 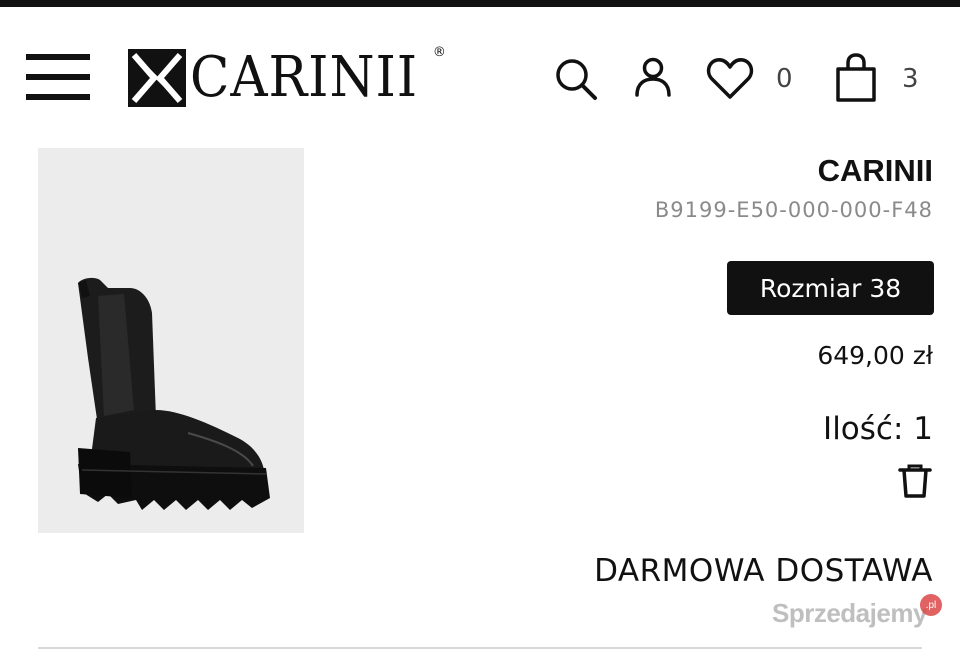 I want to click on logo-text: CARINII, so click(x=304, y=77).